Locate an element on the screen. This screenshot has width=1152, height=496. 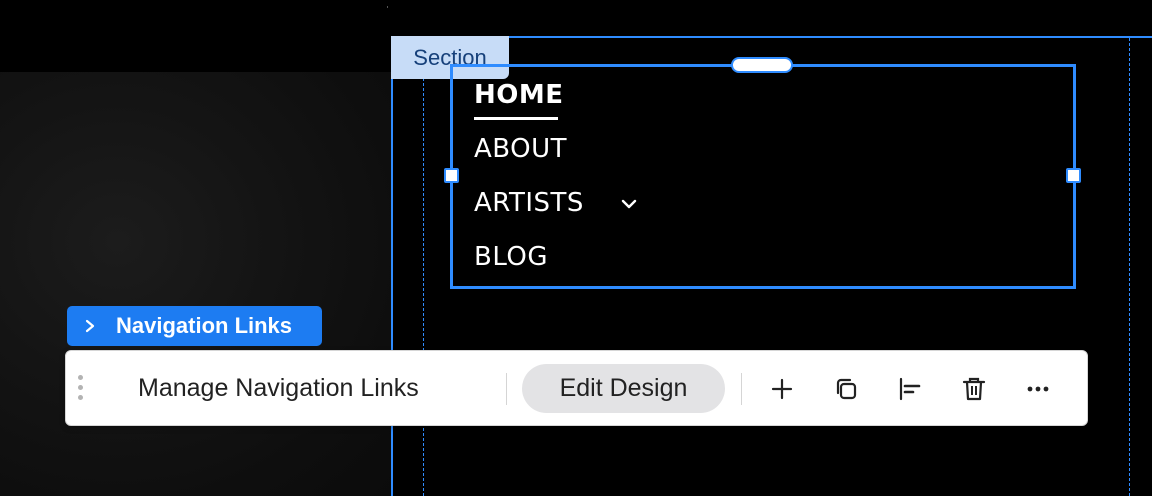
resize-handle-left is located at coordinates (451, 175).